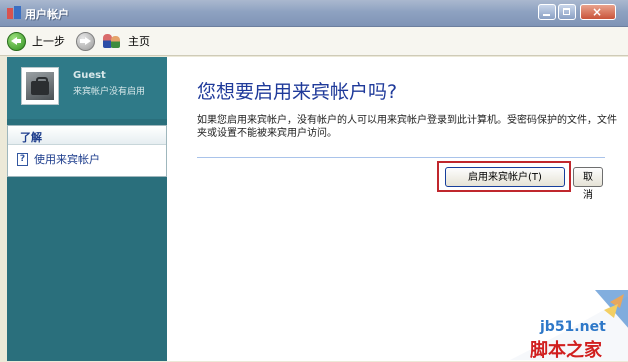 The image size is (628, 362). I want to click on account-name: Guest, so click(89, 75).